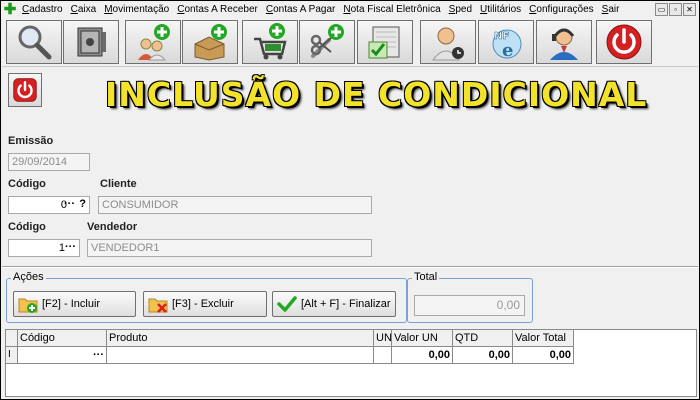 This screenshot has width=700, height=400. I want to click on menu-cadastro: Cadastro, so click(42, 10).